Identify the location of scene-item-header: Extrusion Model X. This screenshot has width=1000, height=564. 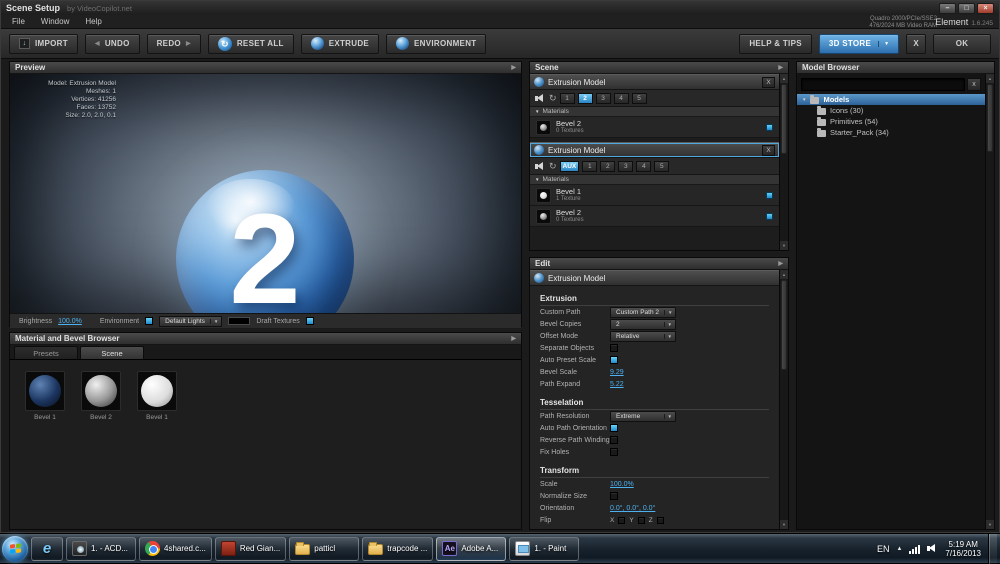
(654, 82).